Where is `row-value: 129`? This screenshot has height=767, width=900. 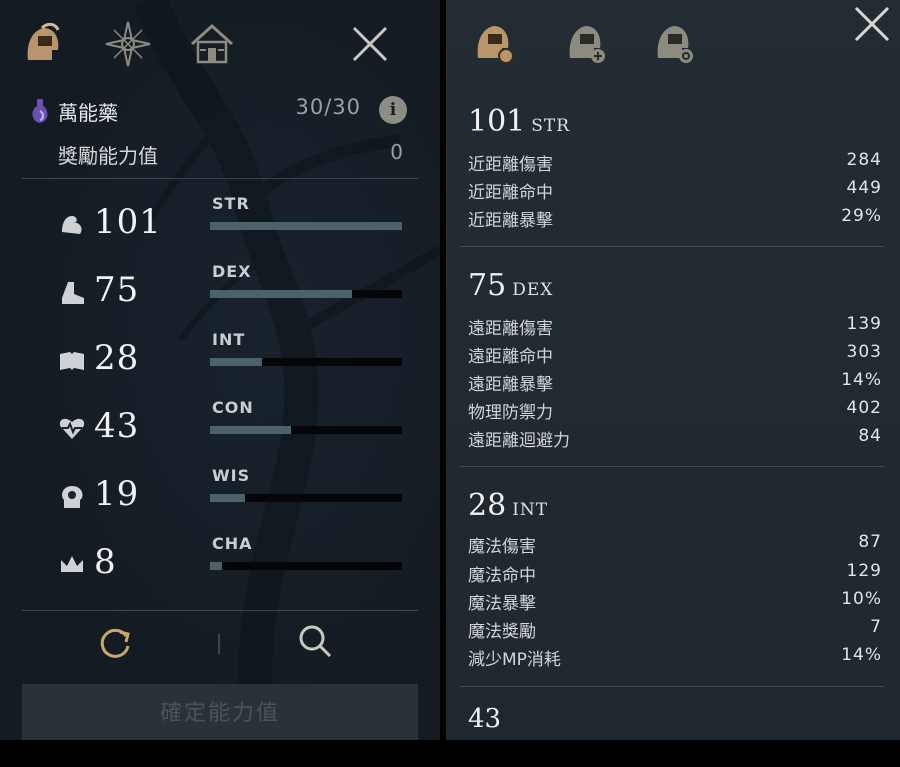 row-value: 129 is located at coordinates (864, 571).